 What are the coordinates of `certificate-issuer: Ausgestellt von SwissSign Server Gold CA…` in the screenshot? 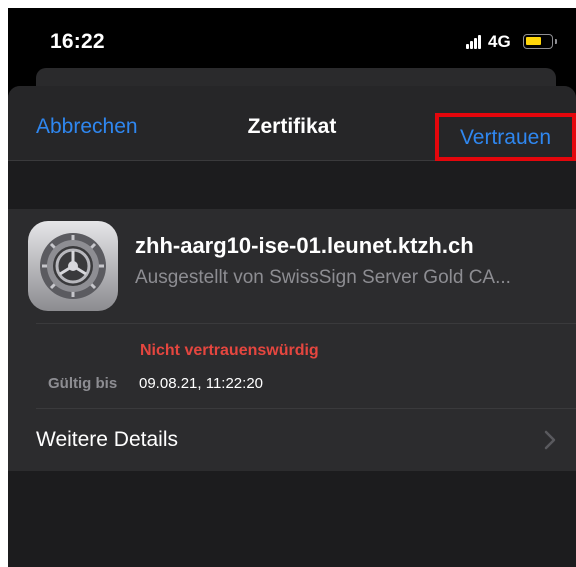 It's located at (323, 277).